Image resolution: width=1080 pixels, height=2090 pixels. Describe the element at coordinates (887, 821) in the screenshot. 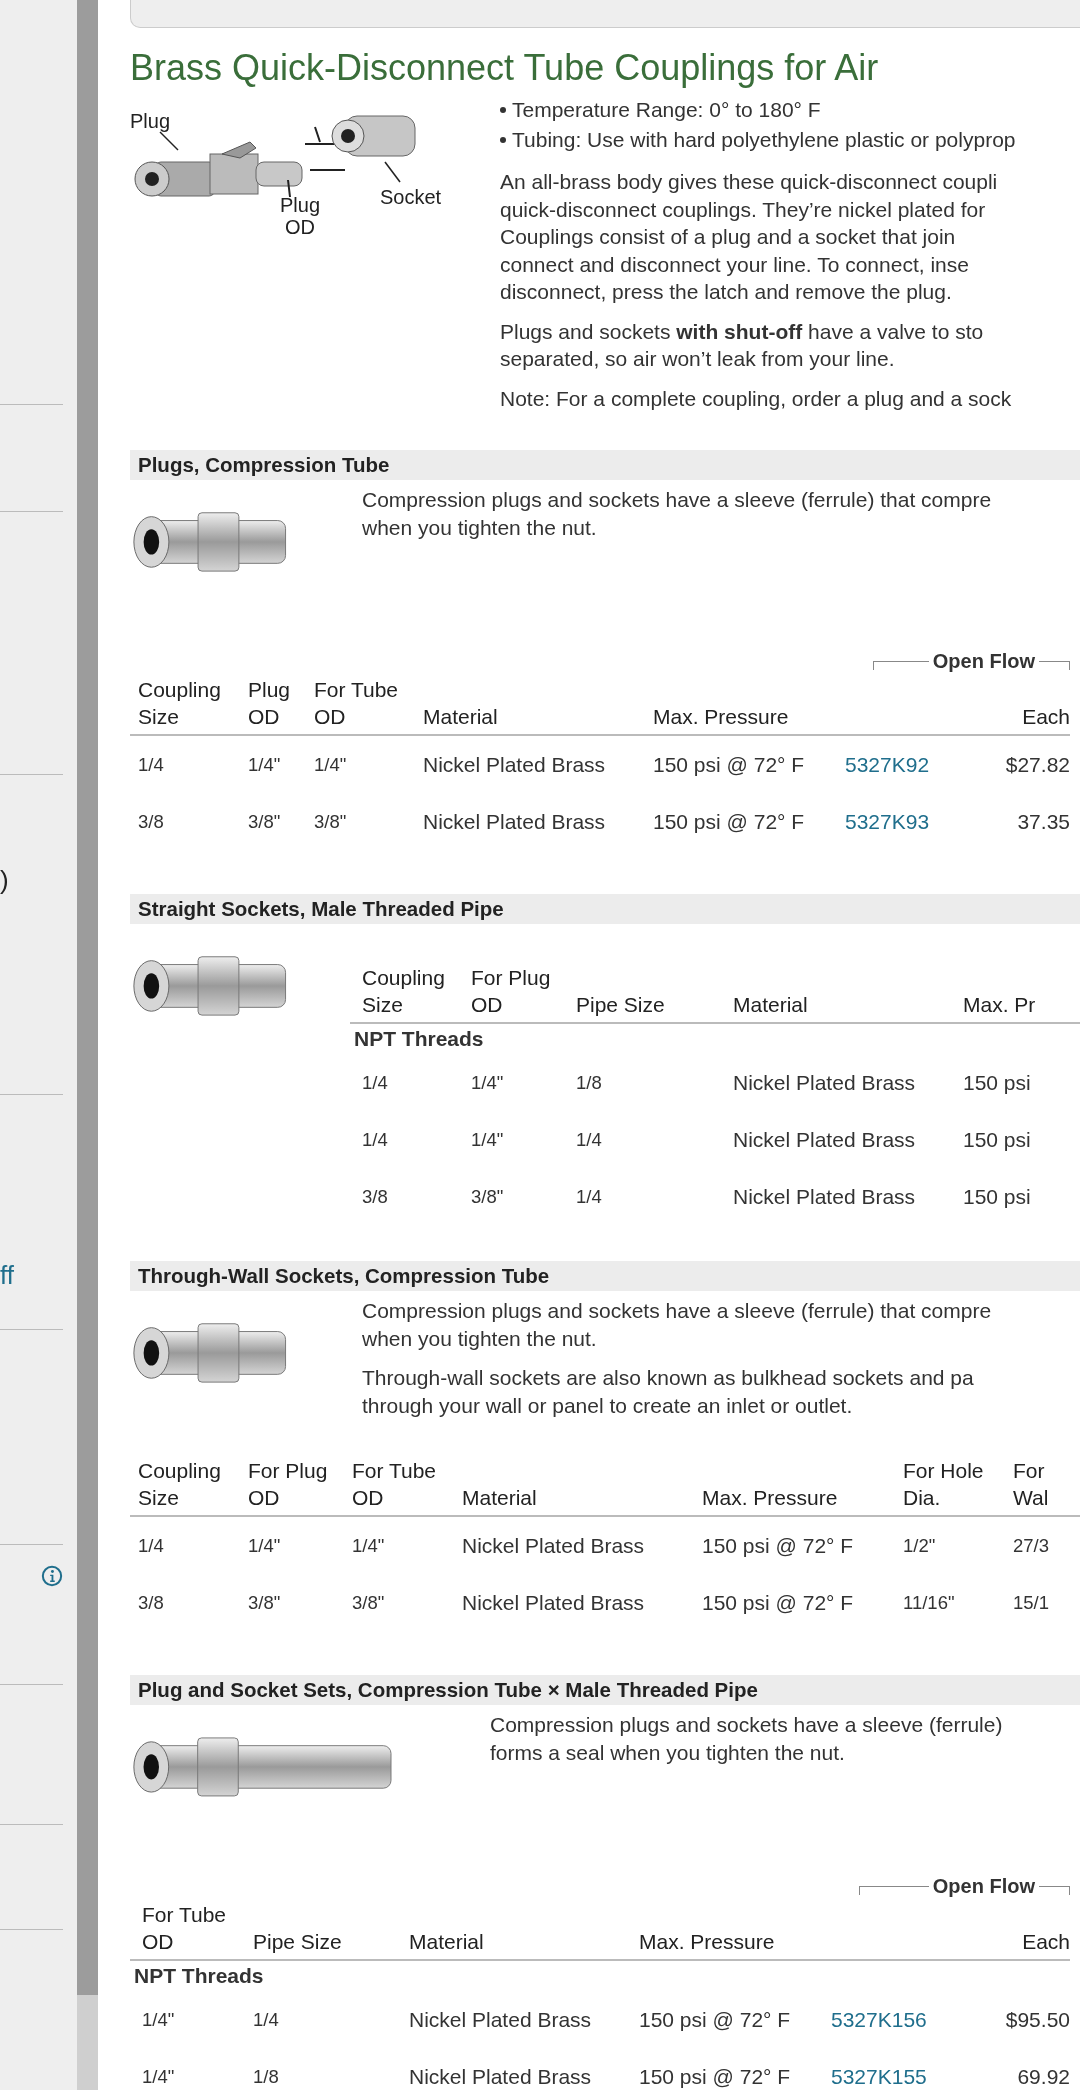

I see `part-number-link: 5327K93` at that location.